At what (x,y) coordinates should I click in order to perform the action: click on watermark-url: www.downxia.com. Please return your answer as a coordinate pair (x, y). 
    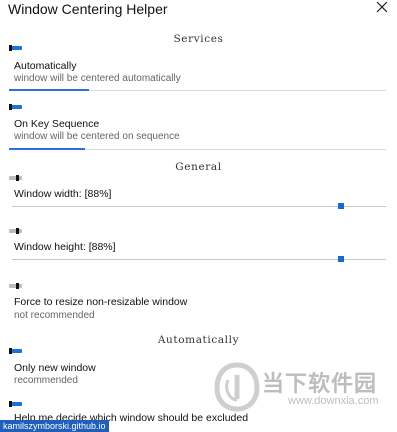
    Looking at the image, I should click on (333, 401).